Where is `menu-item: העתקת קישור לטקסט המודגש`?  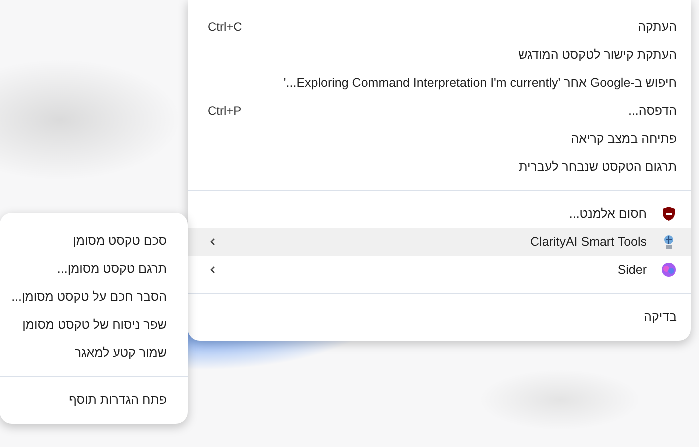
menu-item: העתקת קישור לטקסט המודגש is located at coordinates (439, 55).